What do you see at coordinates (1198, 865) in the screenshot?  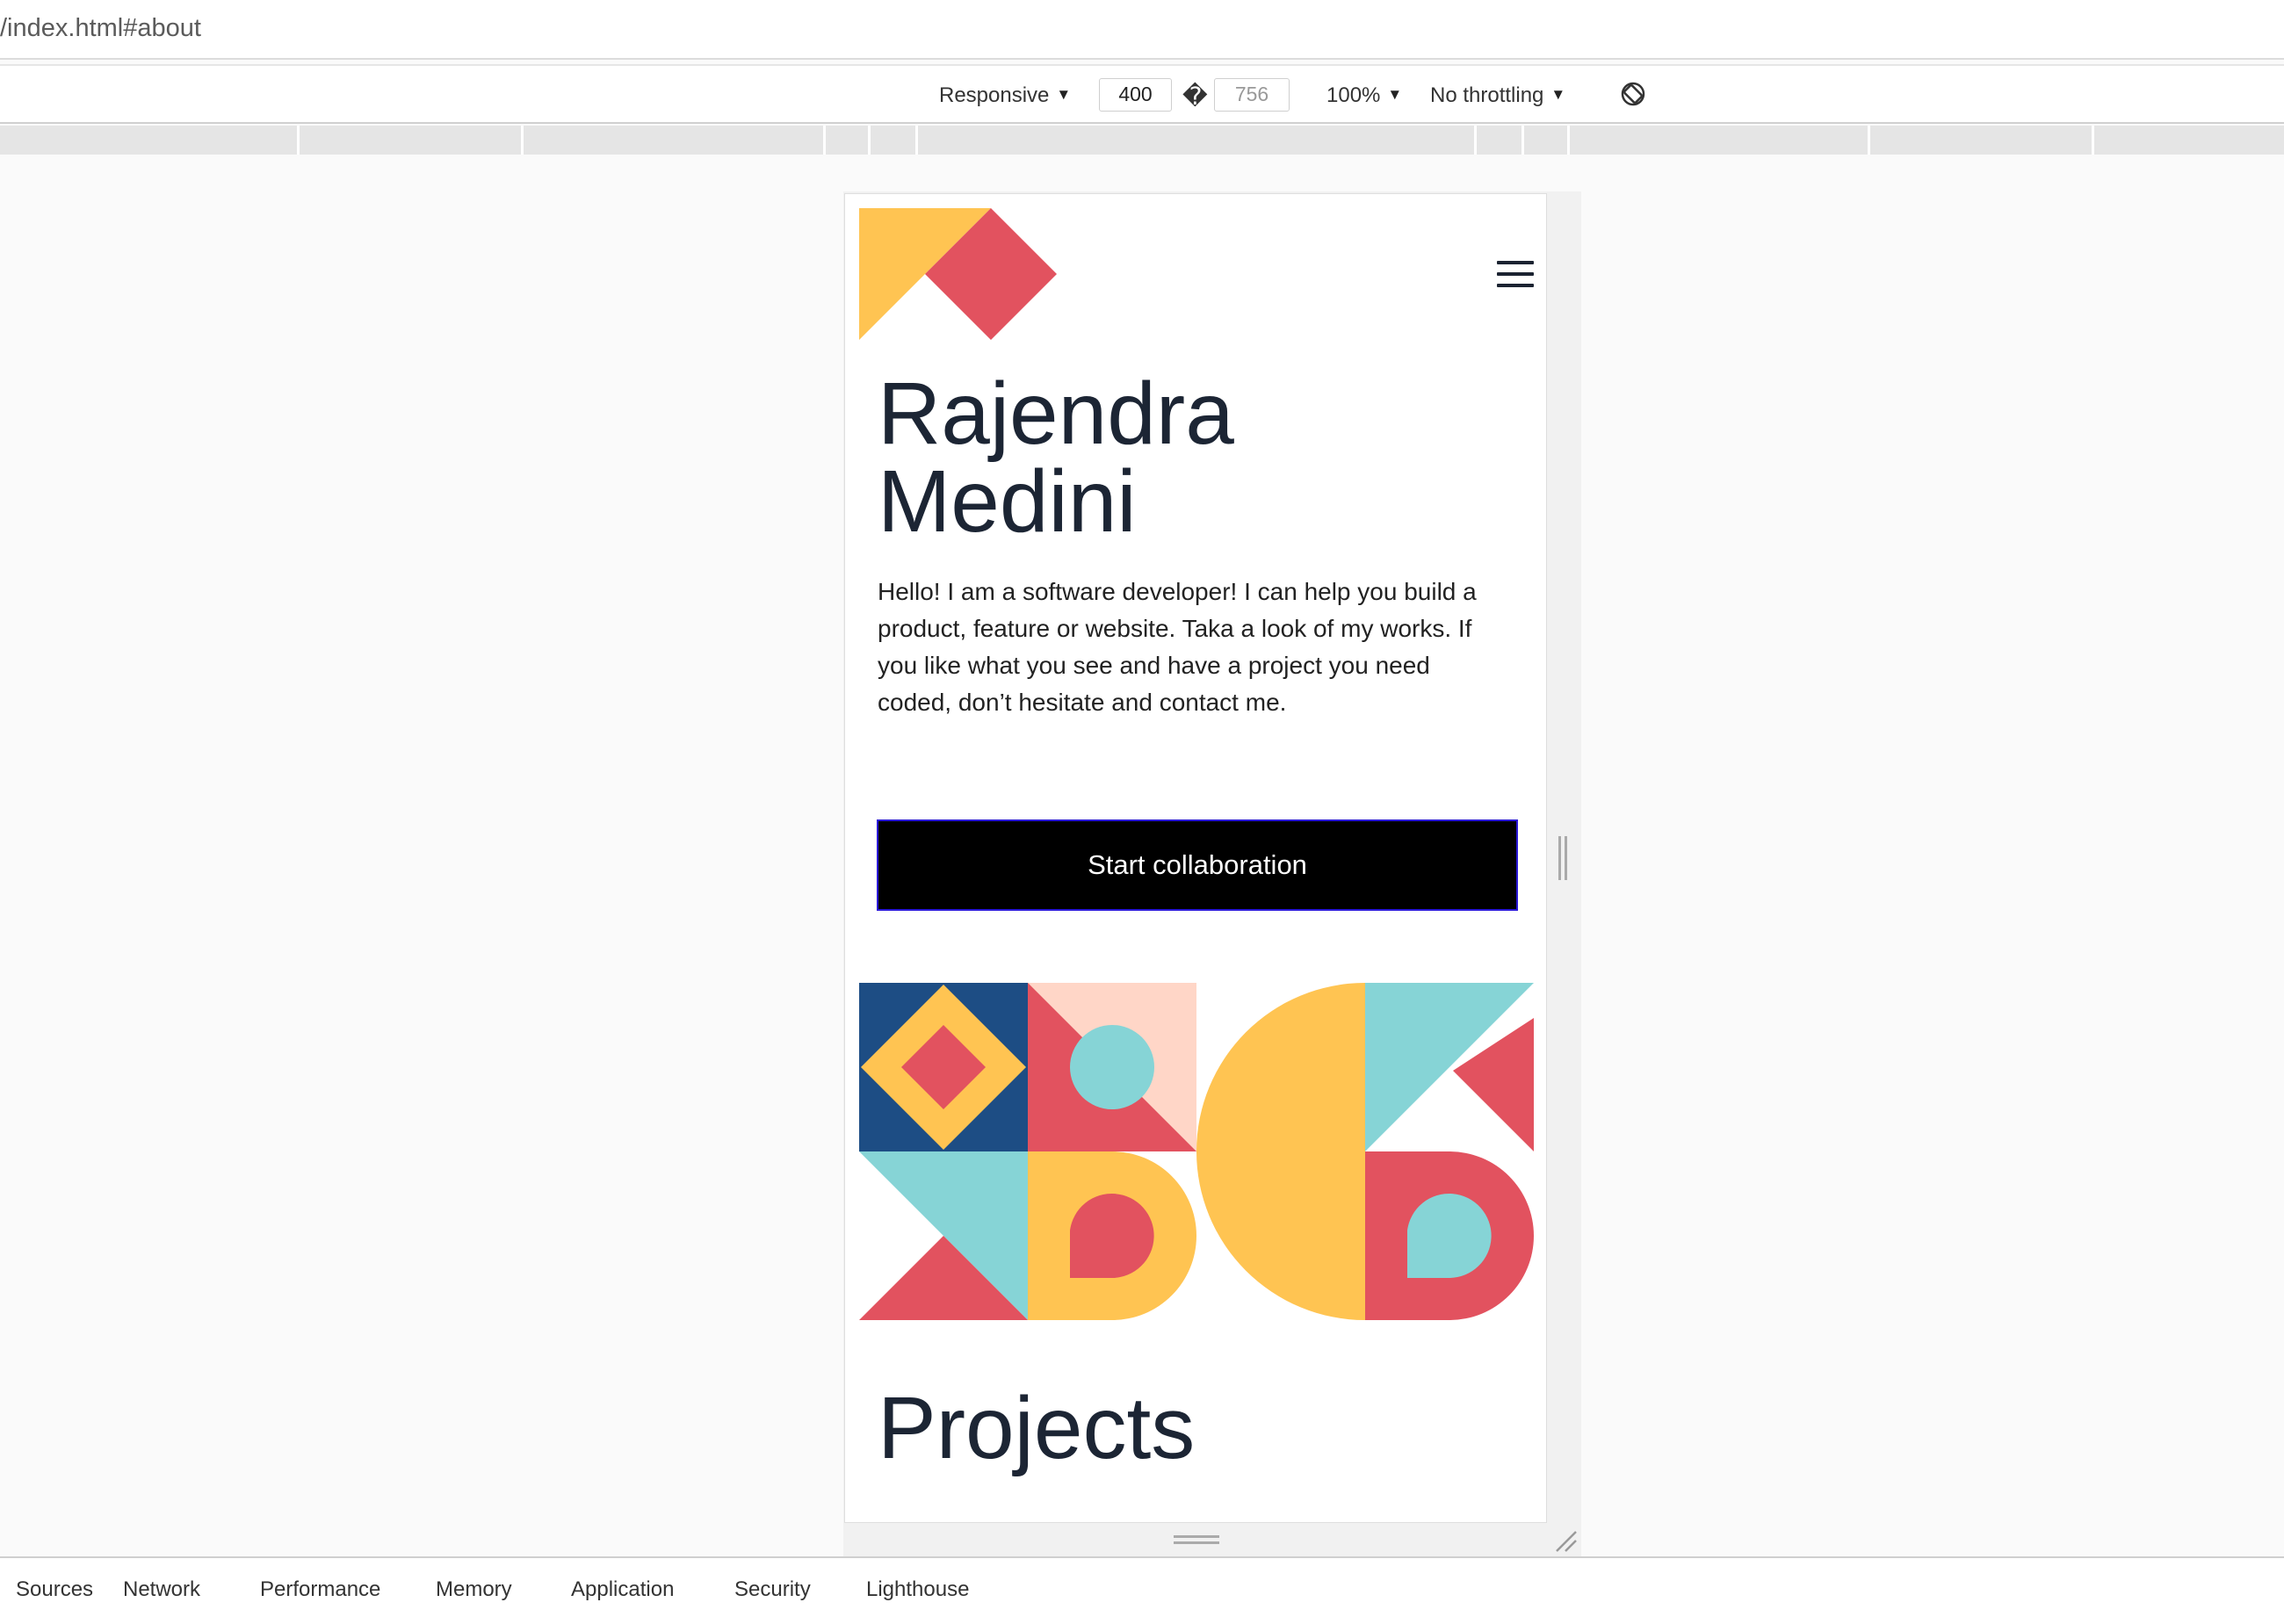 I see `start-collaboration-button: Start collaboration` at bounding box center [1198, 865].